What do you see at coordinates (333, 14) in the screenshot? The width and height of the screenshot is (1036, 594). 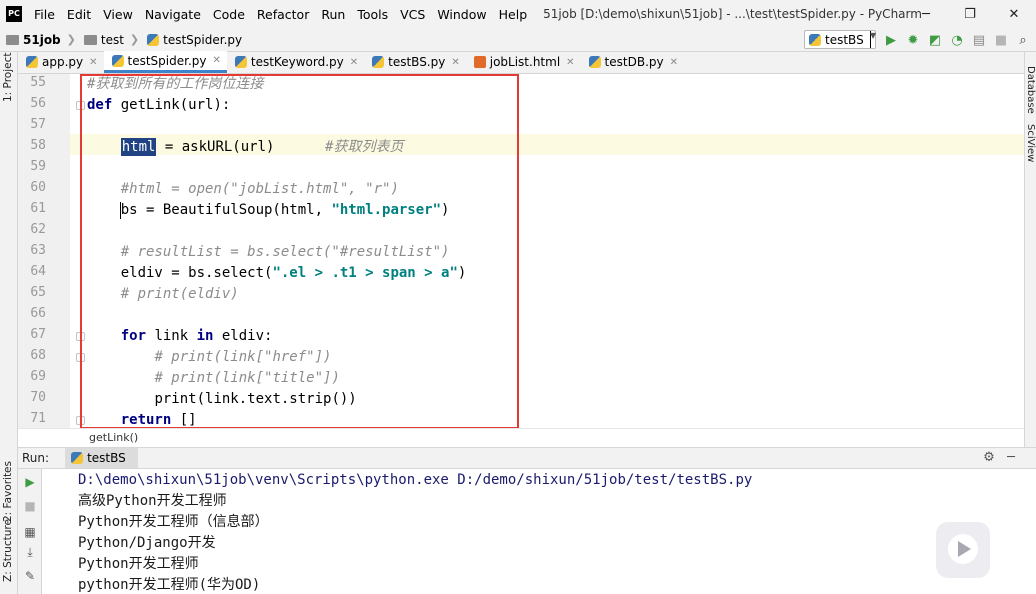 I see `menu-run: Run` at bounding box center [333, 14].